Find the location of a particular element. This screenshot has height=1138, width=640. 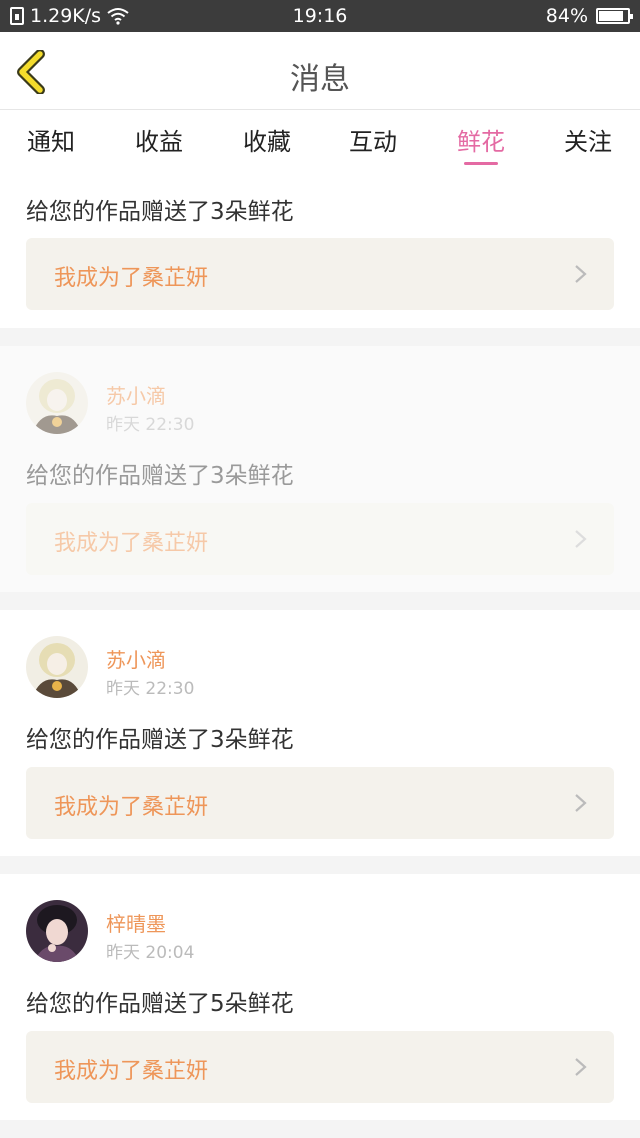

active-tab-indicator is located at coordinates (481, 163).